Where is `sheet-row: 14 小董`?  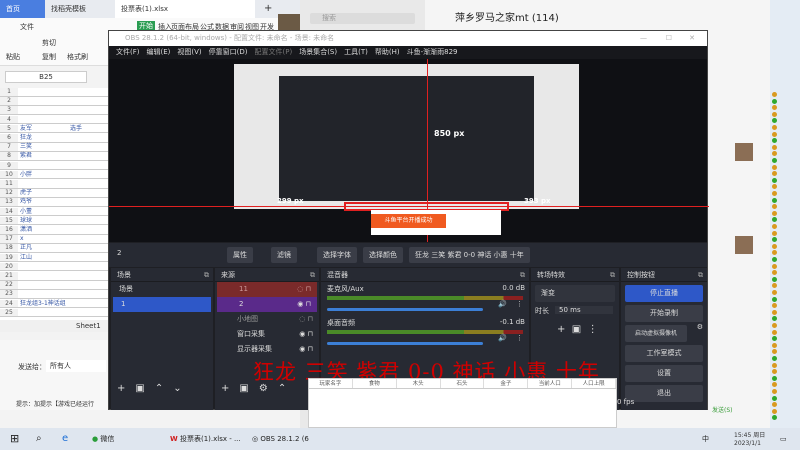 sheet-row: 14 小董 is located at coordinates (54, 212).